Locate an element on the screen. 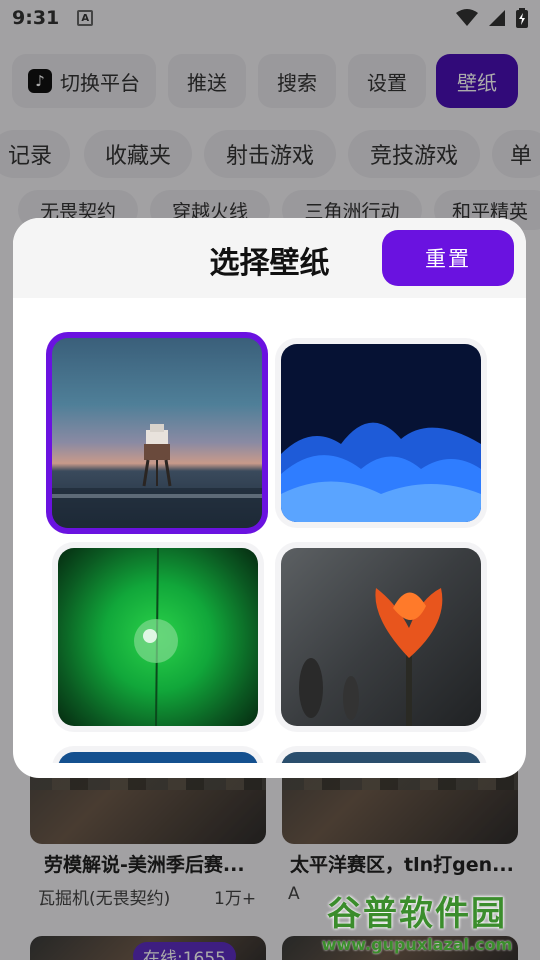 This screenshot has height=960, width=540. lighthouse-image is located at coordinates (157, 433).